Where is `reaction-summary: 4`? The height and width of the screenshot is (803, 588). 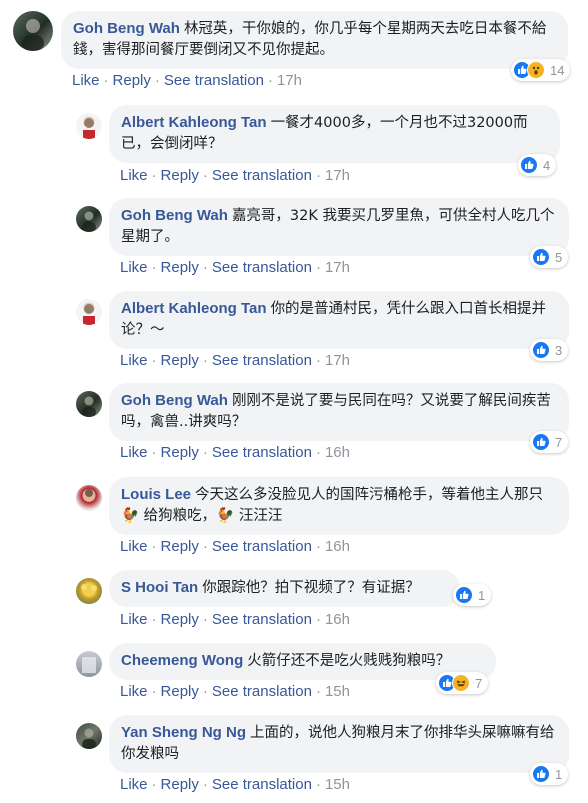 reaction-summary: 4 is located at coordinates (537, 165).